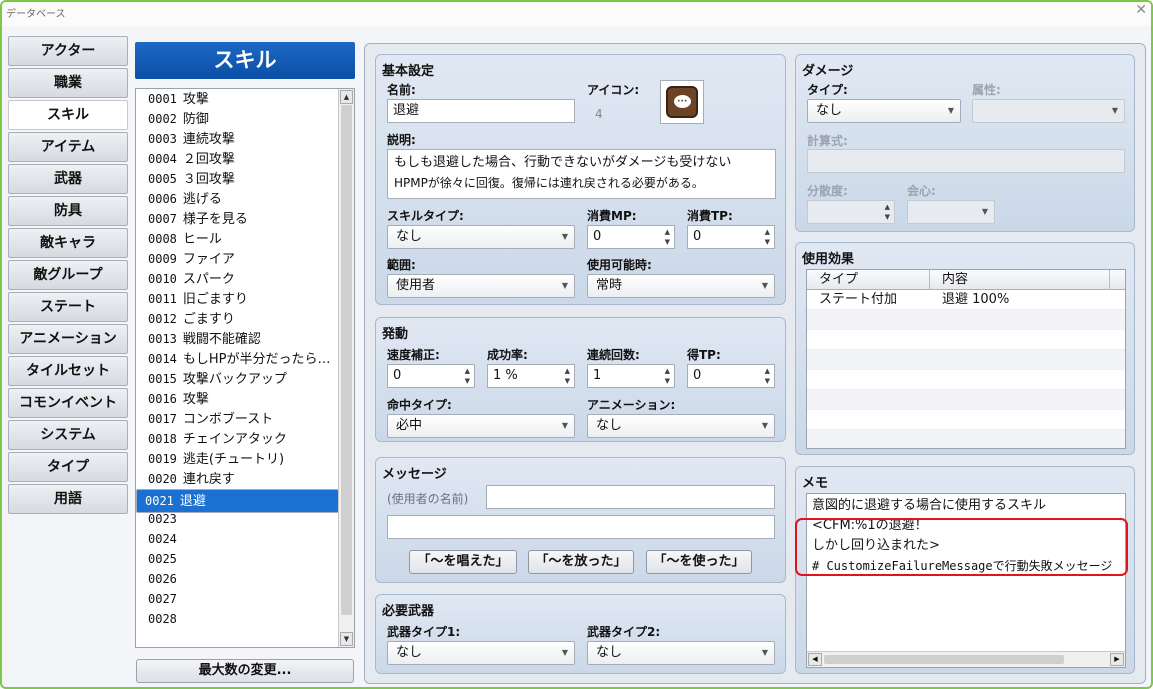  Describe the element at coordinates (228, 419) in the screenshot. I see `skill-name: コンボブースト` at that location.